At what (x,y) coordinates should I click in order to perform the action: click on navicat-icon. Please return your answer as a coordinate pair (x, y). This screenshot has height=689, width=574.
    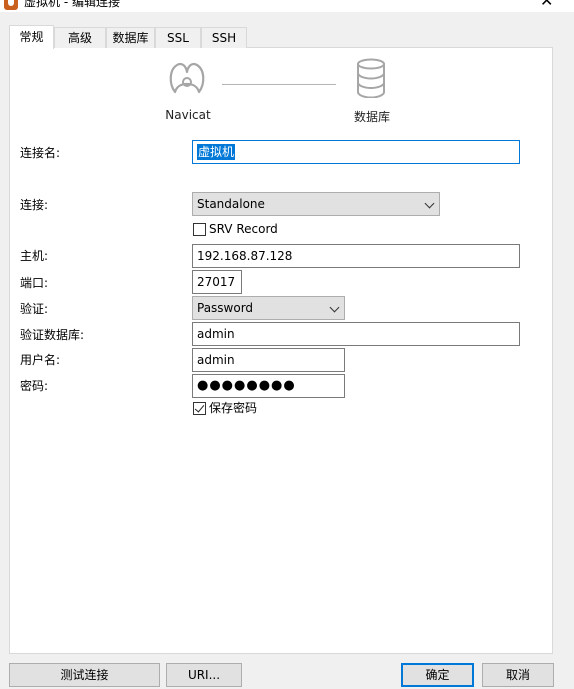
    Looking at the image, I should click on (187, 78).